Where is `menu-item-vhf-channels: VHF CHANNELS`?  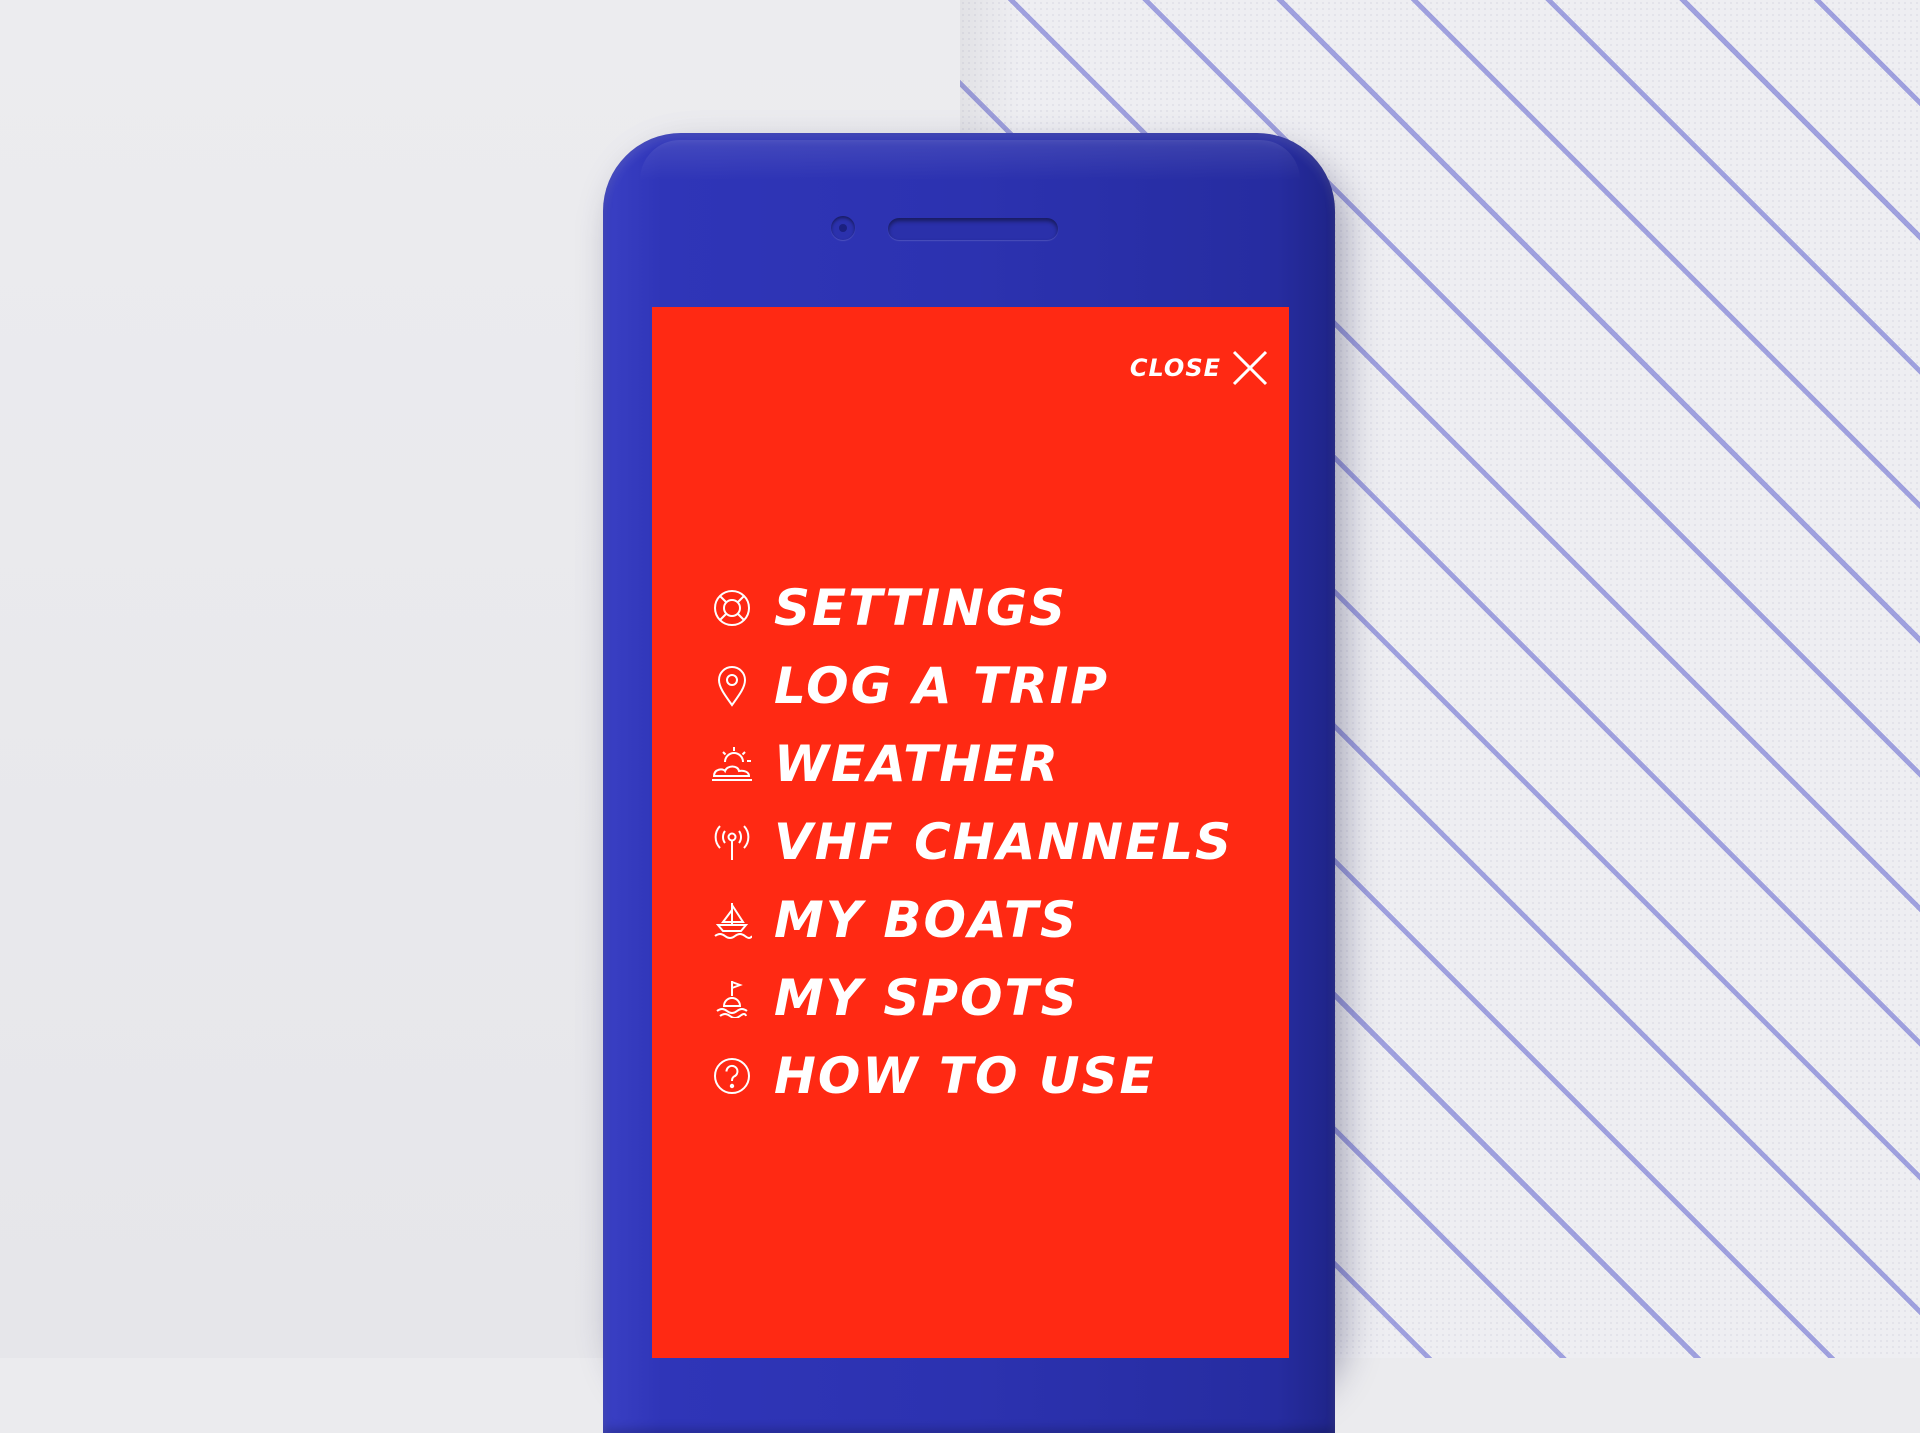 menu-item-vhf-channels: VHF CHANNELS is located at coordinates (971, 842).